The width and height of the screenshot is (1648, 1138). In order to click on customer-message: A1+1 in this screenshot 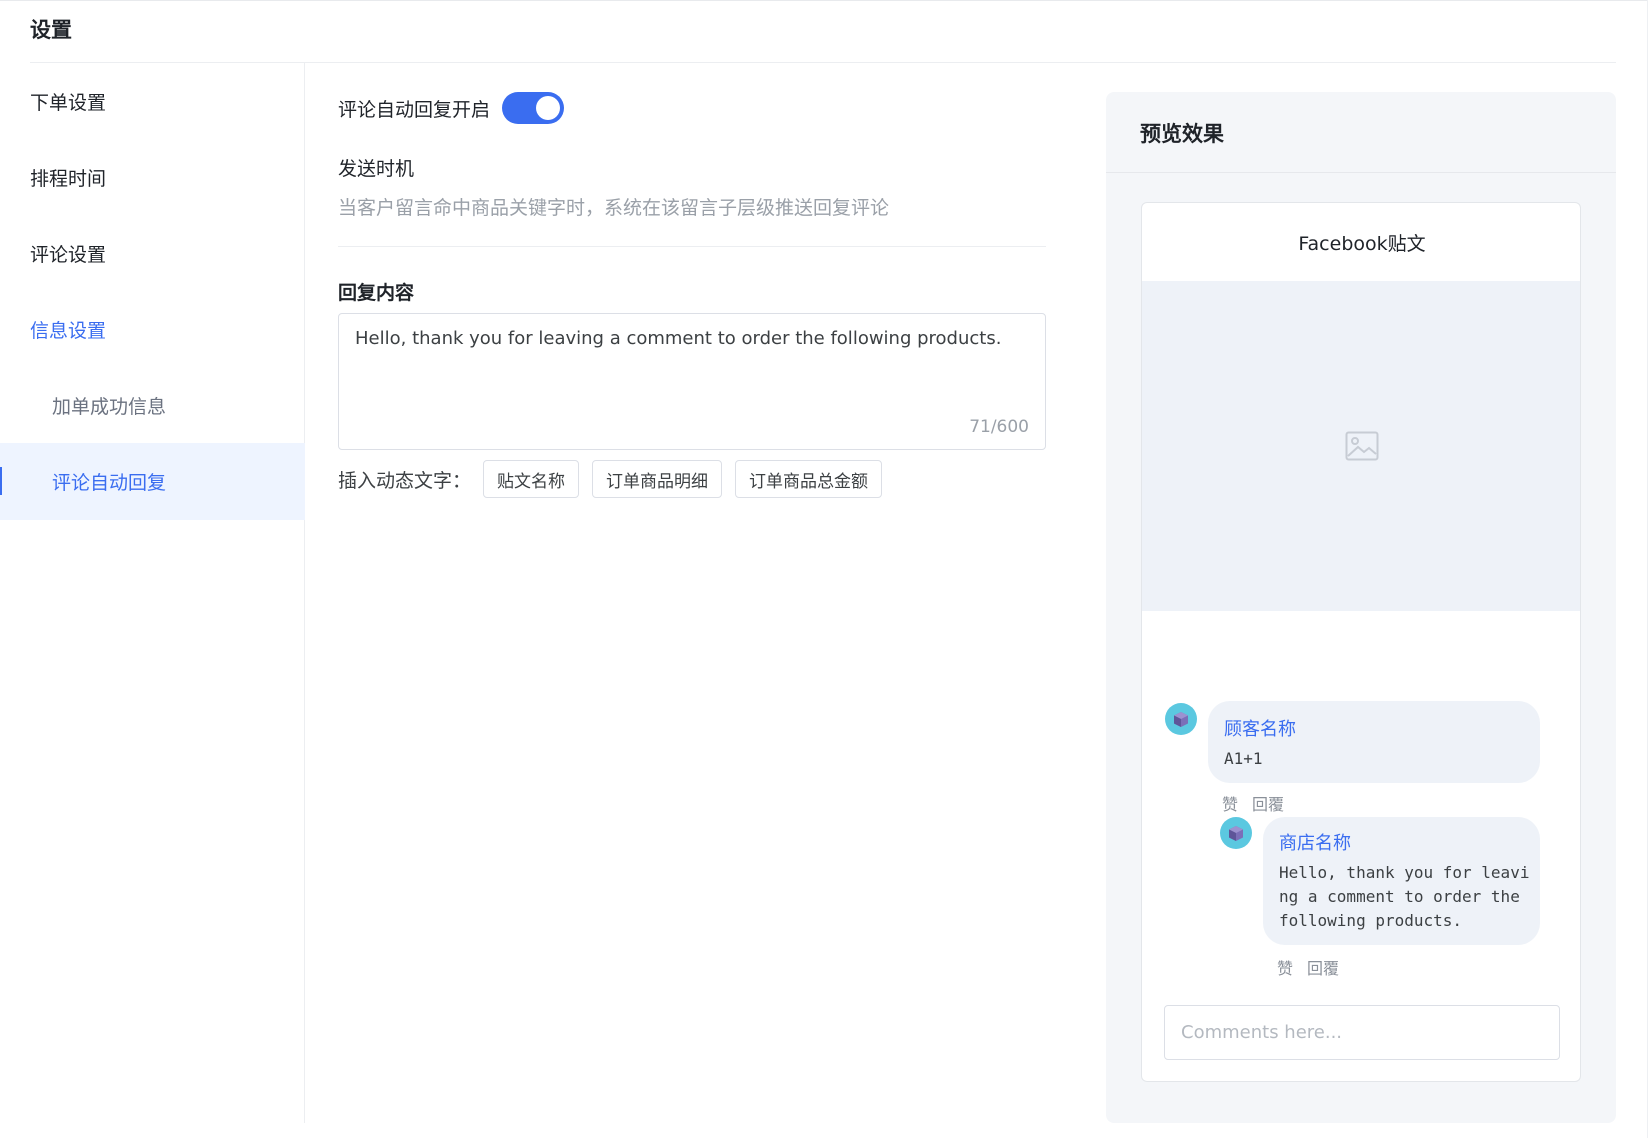, I will do `click(1243, 758)`.